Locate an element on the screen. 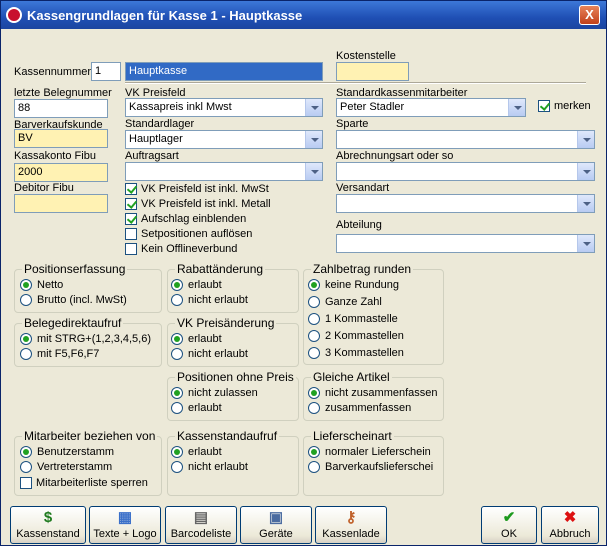  radio-benutzerstamm: Benutzerstamm is located at coordinates (67, 453).